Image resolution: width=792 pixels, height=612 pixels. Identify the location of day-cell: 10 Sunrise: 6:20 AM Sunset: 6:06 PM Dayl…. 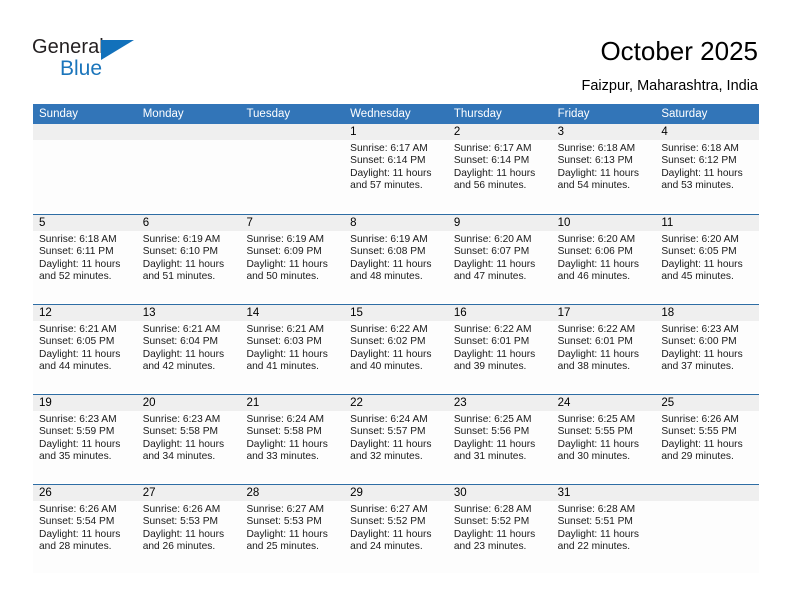
(603, 259).